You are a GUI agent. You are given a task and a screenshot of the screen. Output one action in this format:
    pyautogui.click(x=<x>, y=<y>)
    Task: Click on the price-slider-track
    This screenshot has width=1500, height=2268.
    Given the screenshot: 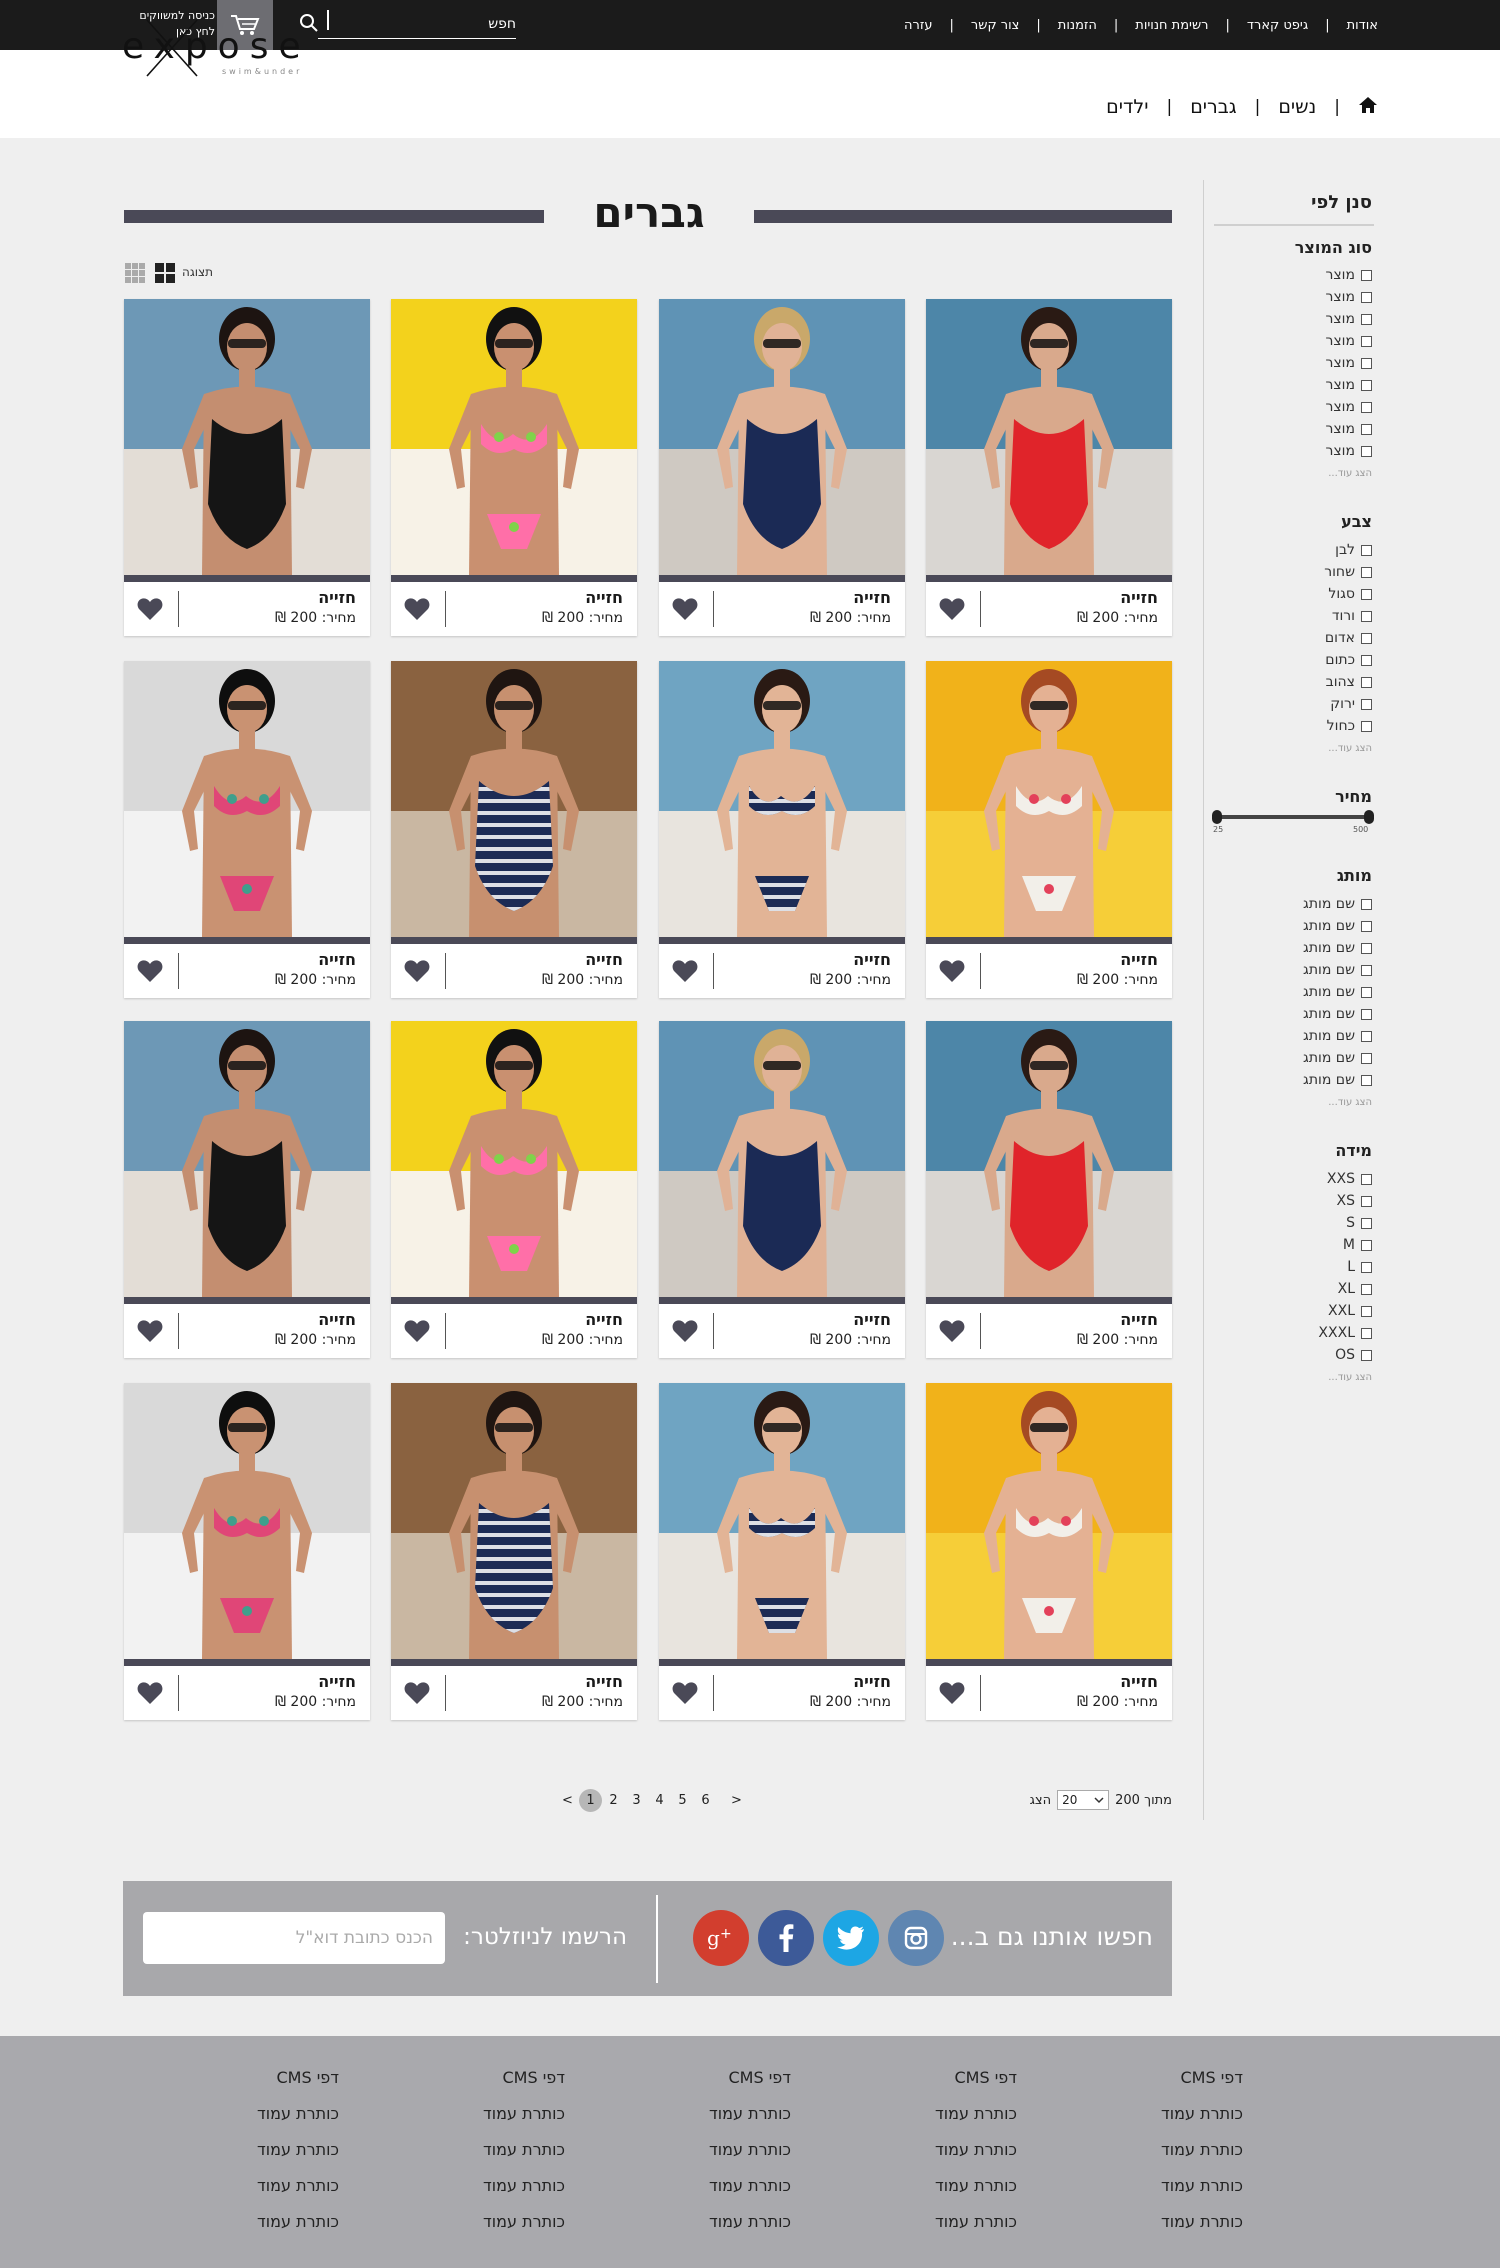 What is the action you would take?
    pyautogui.click(x=1292, y=817)
    